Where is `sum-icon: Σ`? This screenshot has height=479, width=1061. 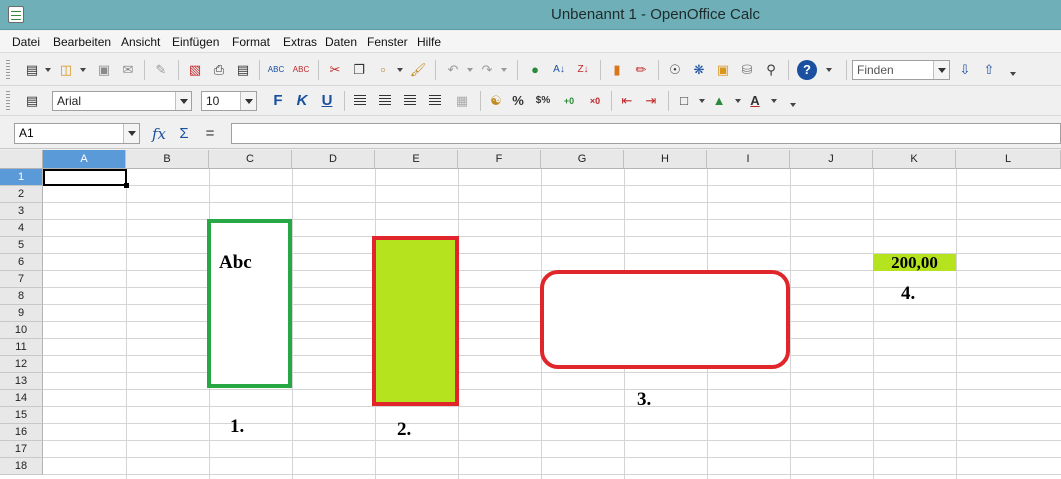
sum-icon: Σ is located at coordinates (184, 134).